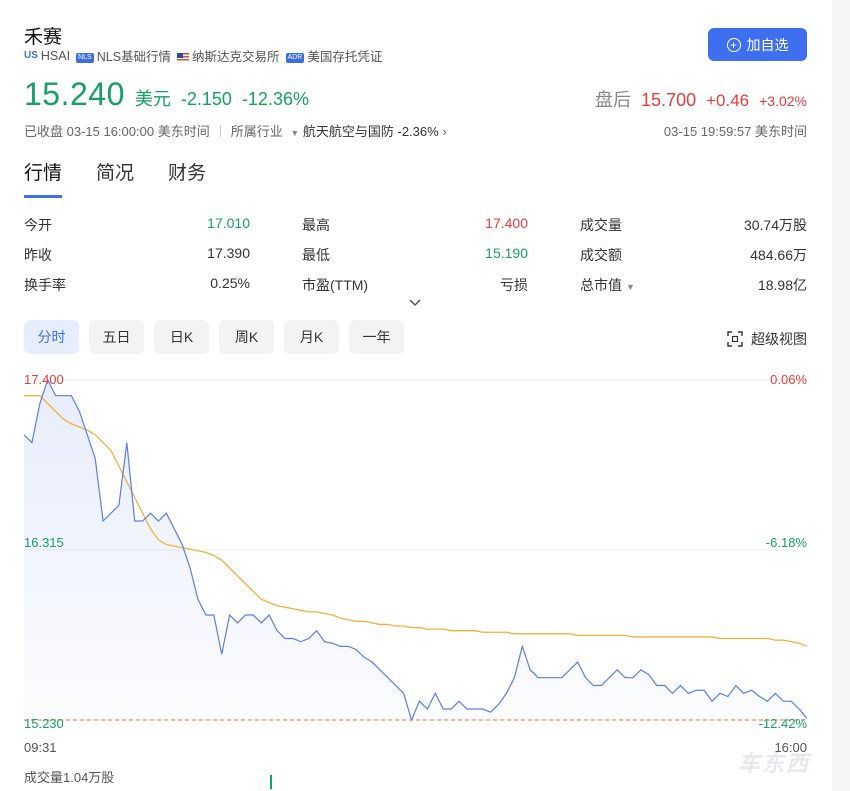  What do you see at coordinates (256, 131) in the screenshot?
I see `industry-label: 所属行业` at bounding box center [256, 131].